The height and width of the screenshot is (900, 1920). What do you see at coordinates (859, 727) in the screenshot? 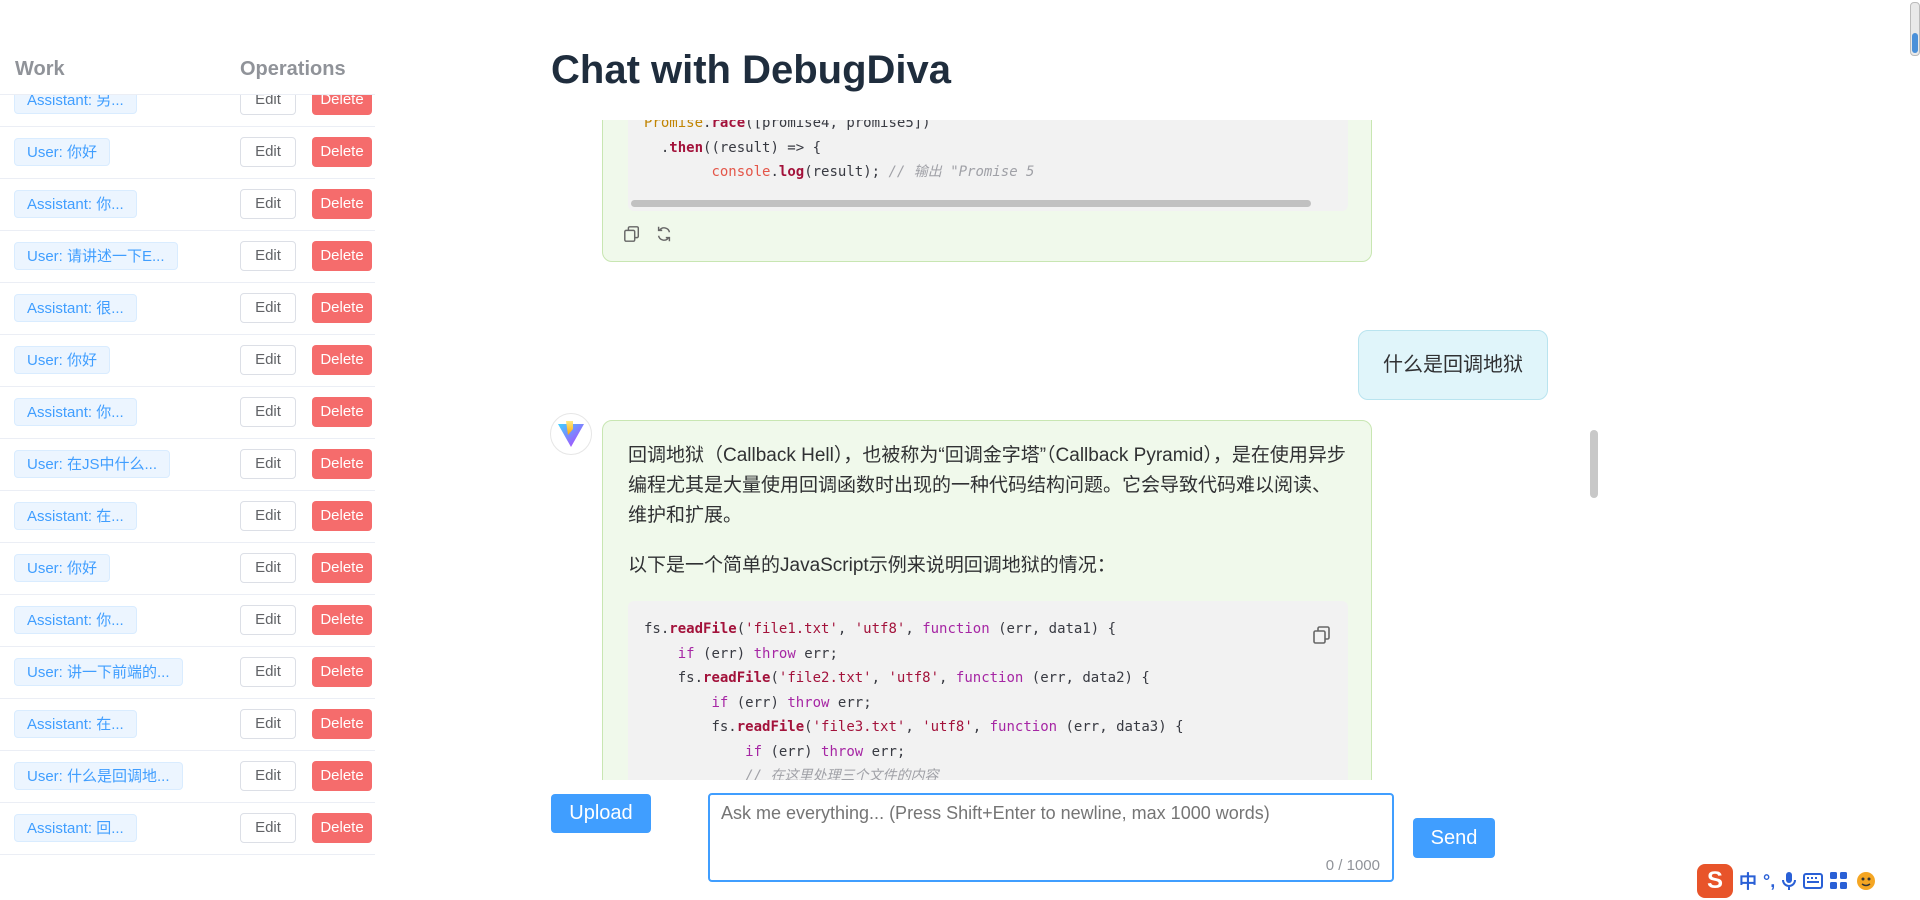
I see `code-token: 'file3.txt'` at bounding box center [859, 727].